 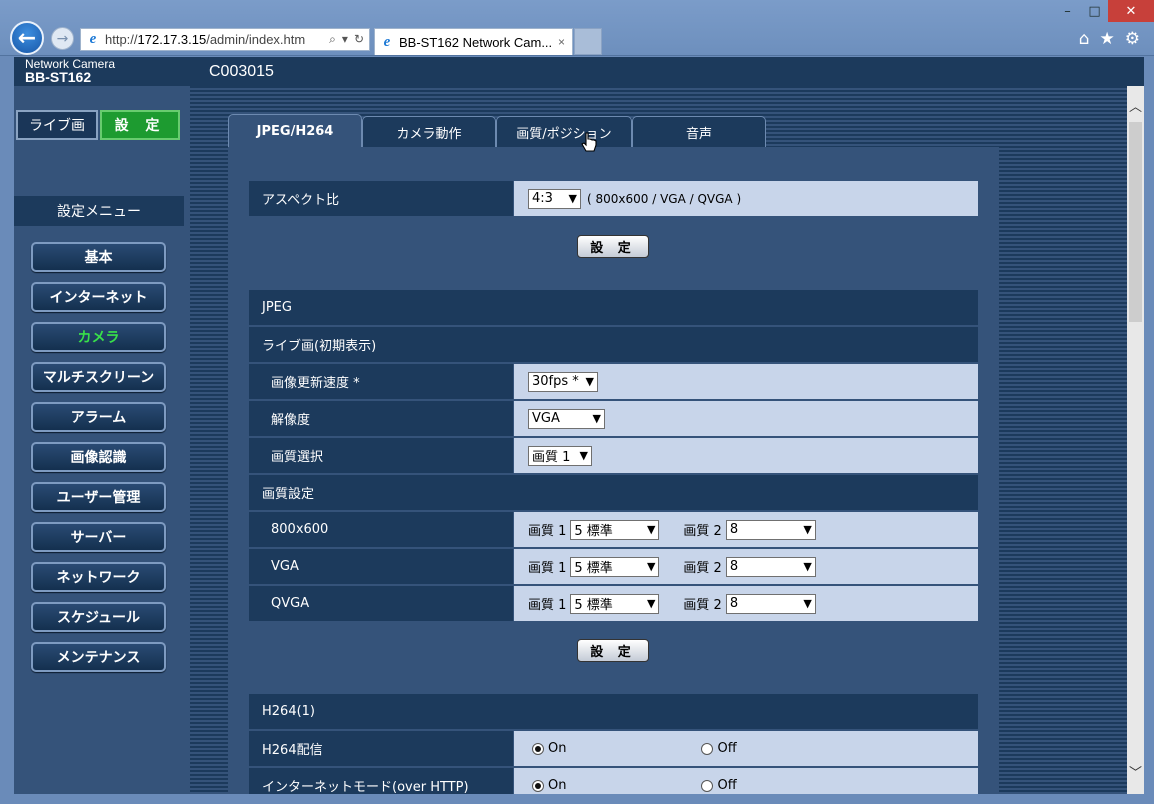 What do you see at coordinates (381, 781) in the screenshot?
I see `internet-mode-label: インターネットモード(over HTTP)` at bounding box center [381, 781].